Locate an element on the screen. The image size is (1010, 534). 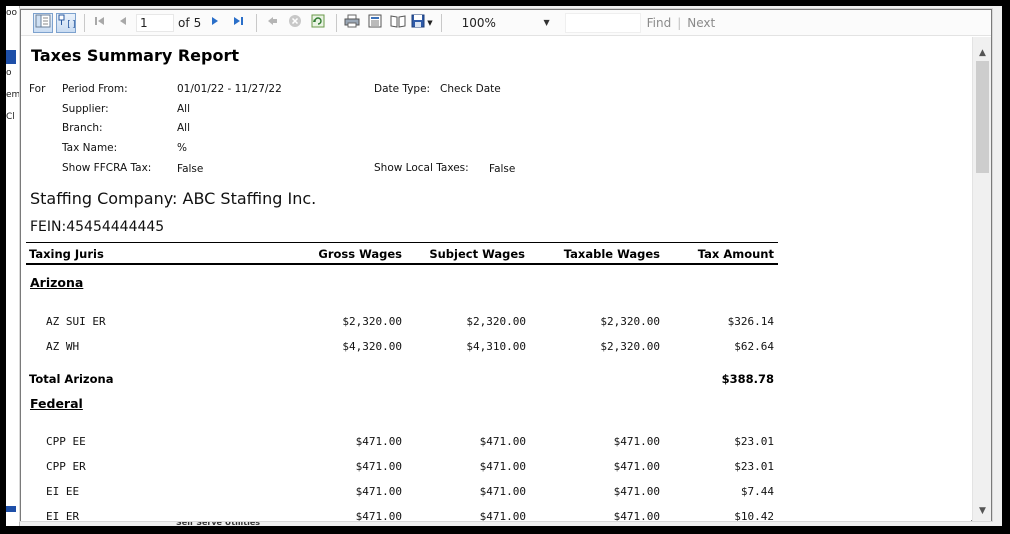
show-ffcra-label: Show FFCRA Tax: is located at coordinates (107, 168).